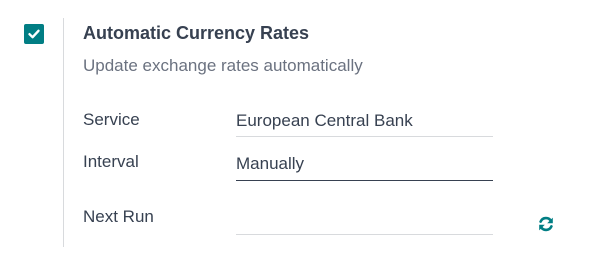  I want to click on check-icon, so click(34, 34).